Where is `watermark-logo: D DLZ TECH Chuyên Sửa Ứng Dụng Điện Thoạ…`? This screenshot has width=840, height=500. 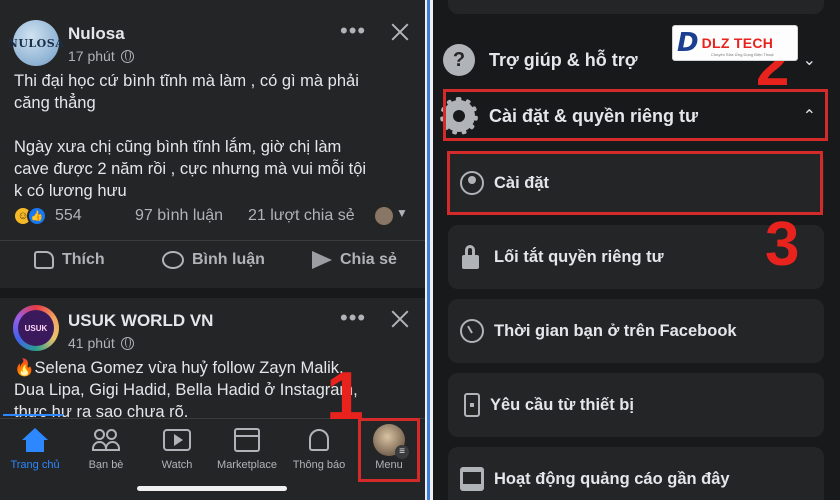 watermark-logo: D DLZ TECH Chuyên Sửa Ứng Dụng Điện Thoạ… is located at coordinates (735, 43).